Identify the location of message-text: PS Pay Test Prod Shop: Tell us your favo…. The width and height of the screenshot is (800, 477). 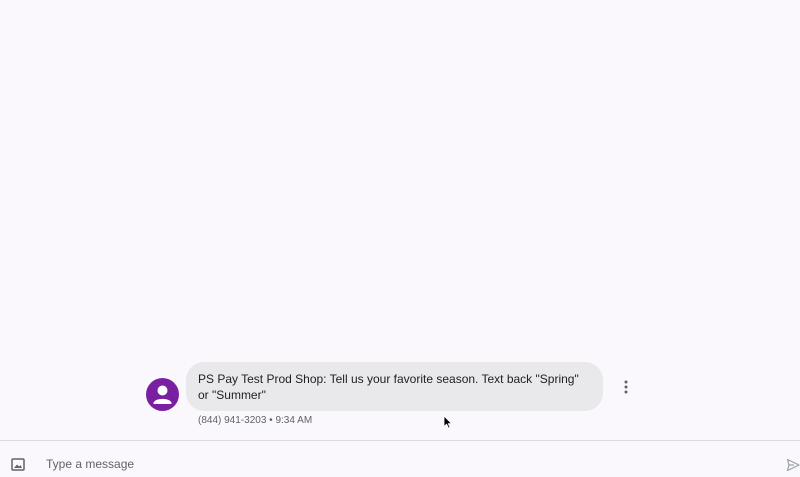
(388, 387).